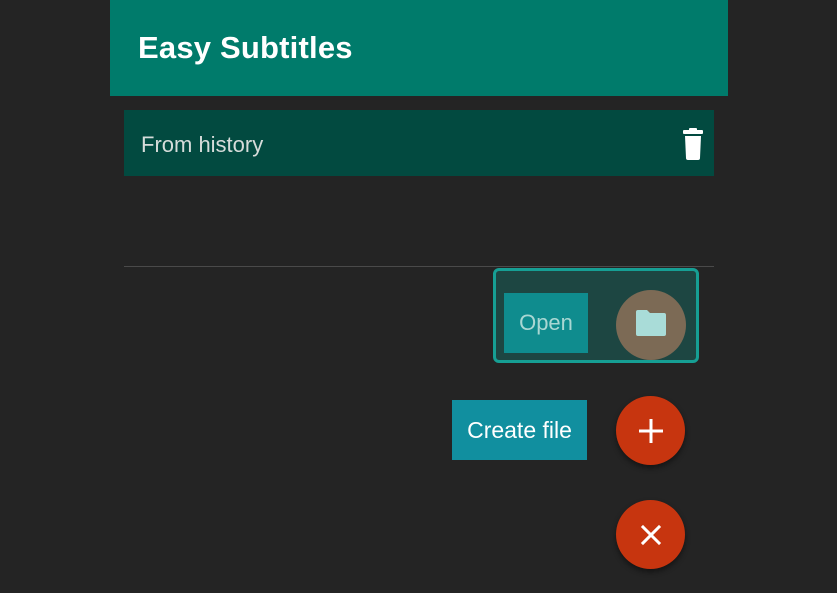 This screenshot has height=593, width=837. I want to click on app-title: Easy Subtitles, so click(245, 47).